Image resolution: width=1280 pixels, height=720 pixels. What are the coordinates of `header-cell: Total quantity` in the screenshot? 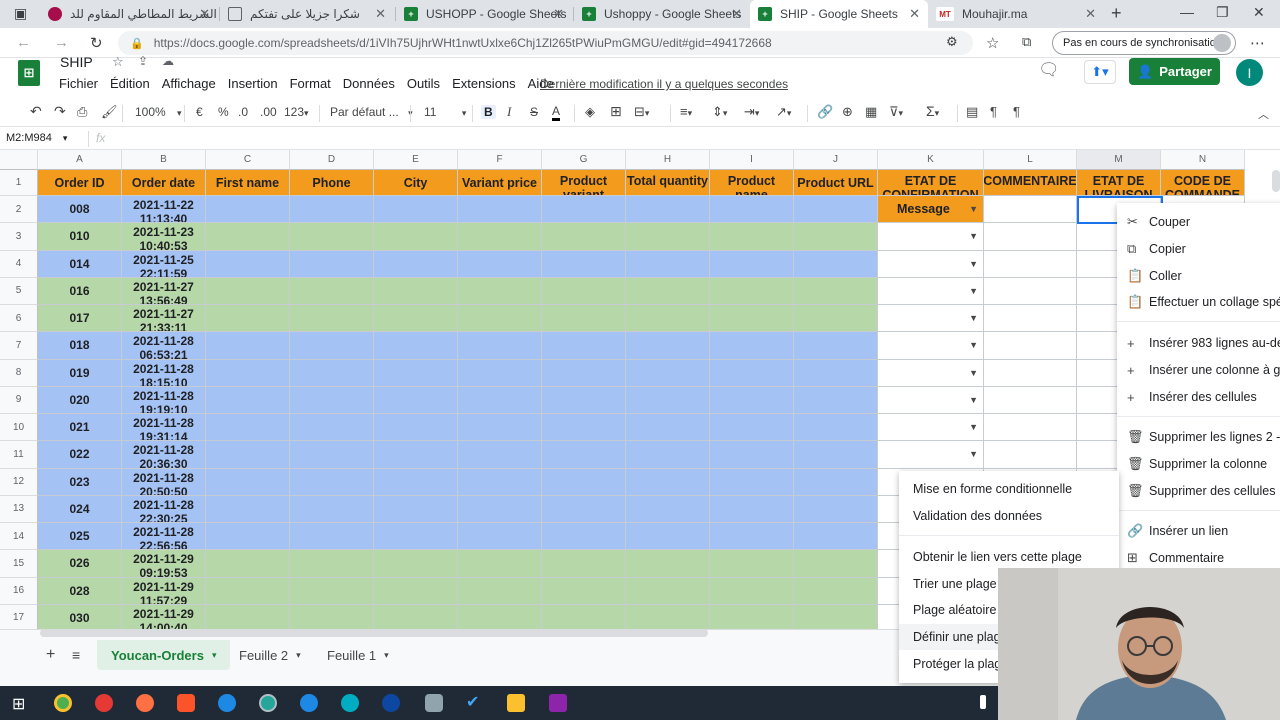 It's located at (668, 183).